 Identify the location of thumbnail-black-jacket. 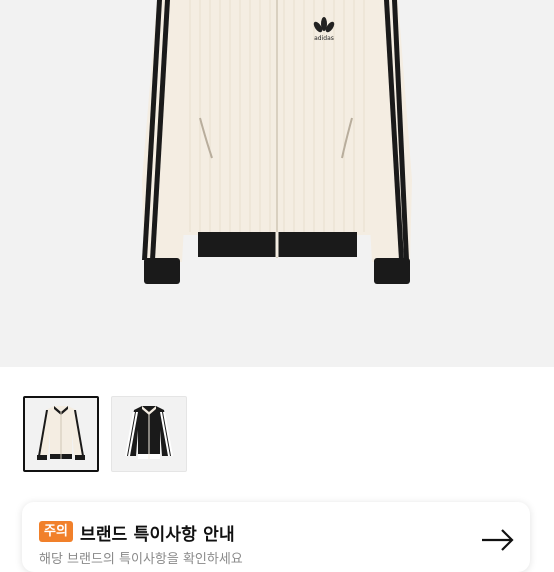
(149, 434).